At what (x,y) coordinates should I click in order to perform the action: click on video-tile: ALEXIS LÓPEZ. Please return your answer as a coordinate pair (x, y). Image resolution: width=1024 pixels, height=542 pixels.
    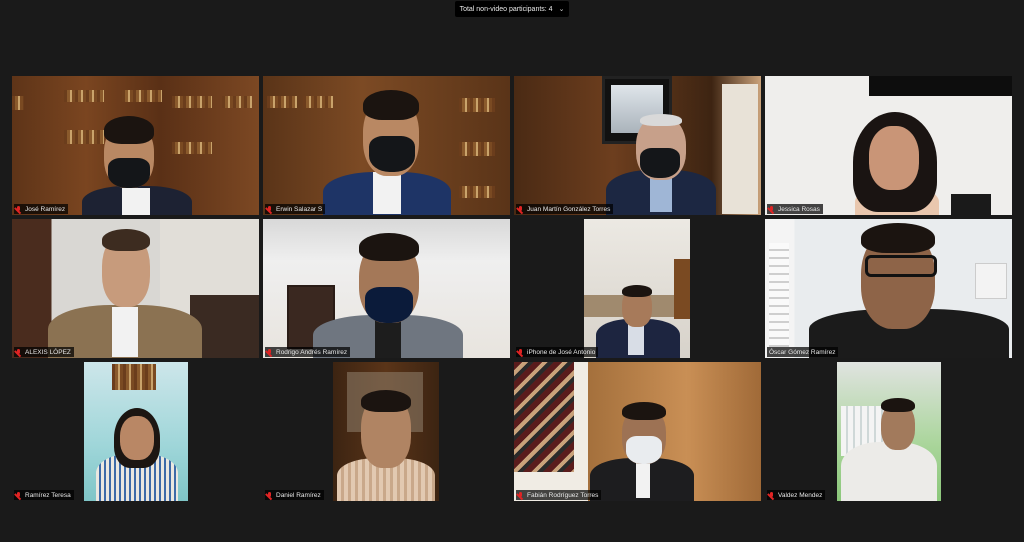
    Looking at the image, I should click on (135, 288).